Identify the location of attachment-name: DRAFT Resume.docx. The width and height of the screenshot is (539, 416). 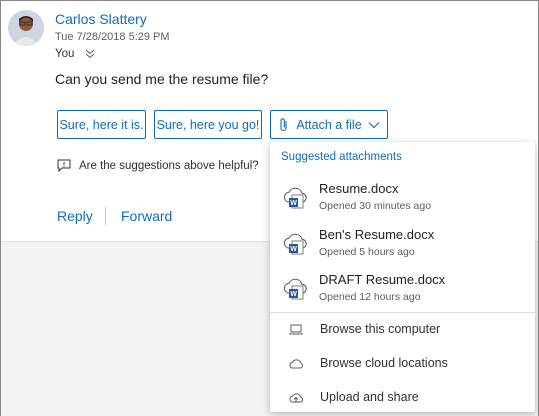
(382, 279).